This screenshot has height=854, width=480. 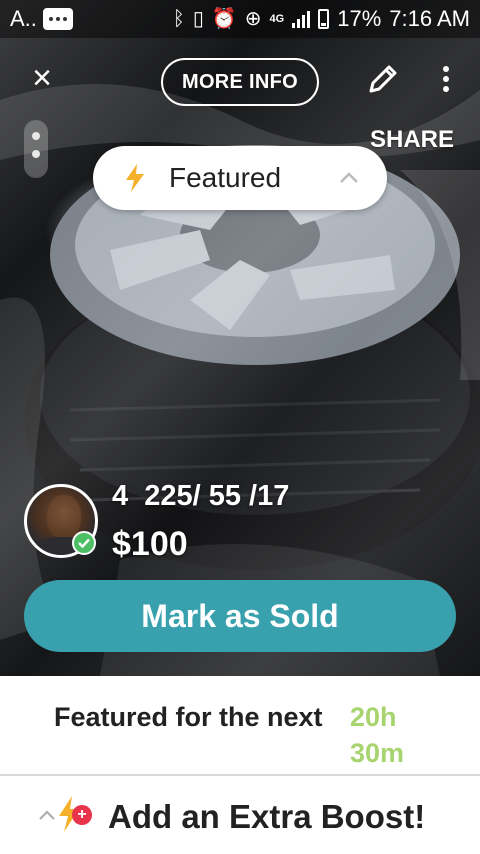 What do you see at coordinates (267, 816) in the screenshot?
I see `extra-boost-label: Add an Extra Boost!` at bounding box center [267, 816].